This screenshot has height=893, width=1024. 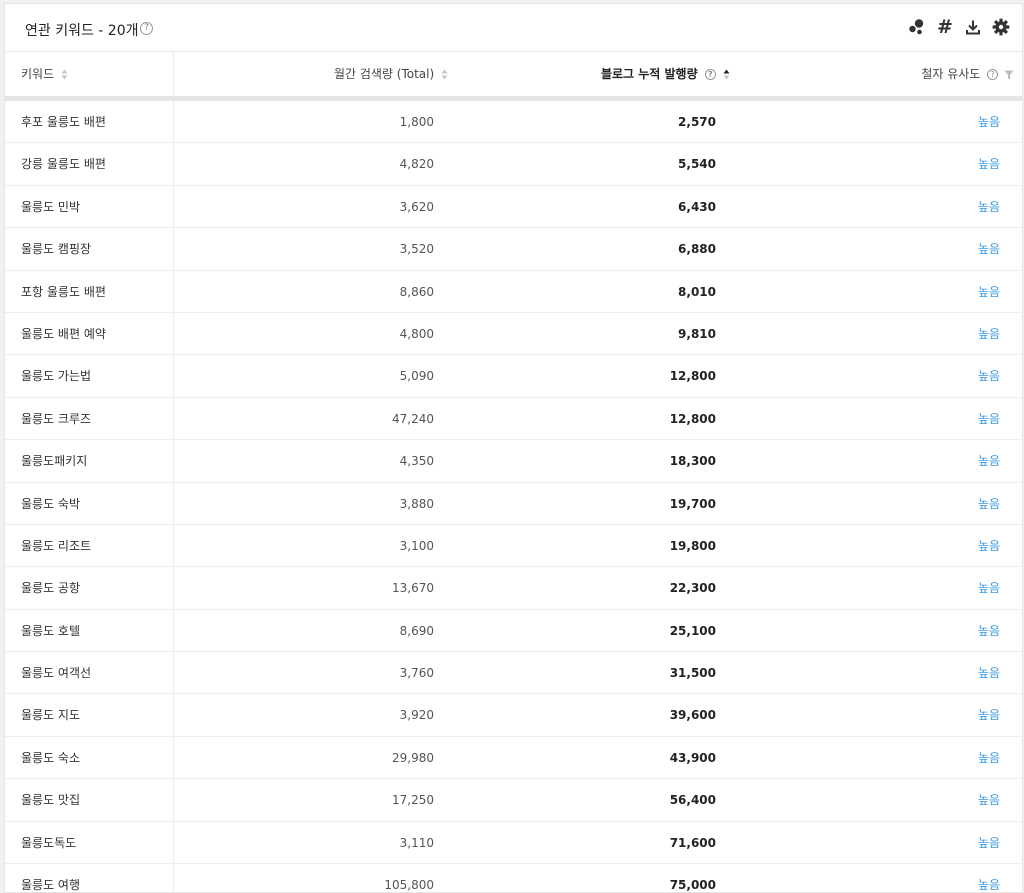 I want to click on gear-icon, so click(x=1001, y=27).